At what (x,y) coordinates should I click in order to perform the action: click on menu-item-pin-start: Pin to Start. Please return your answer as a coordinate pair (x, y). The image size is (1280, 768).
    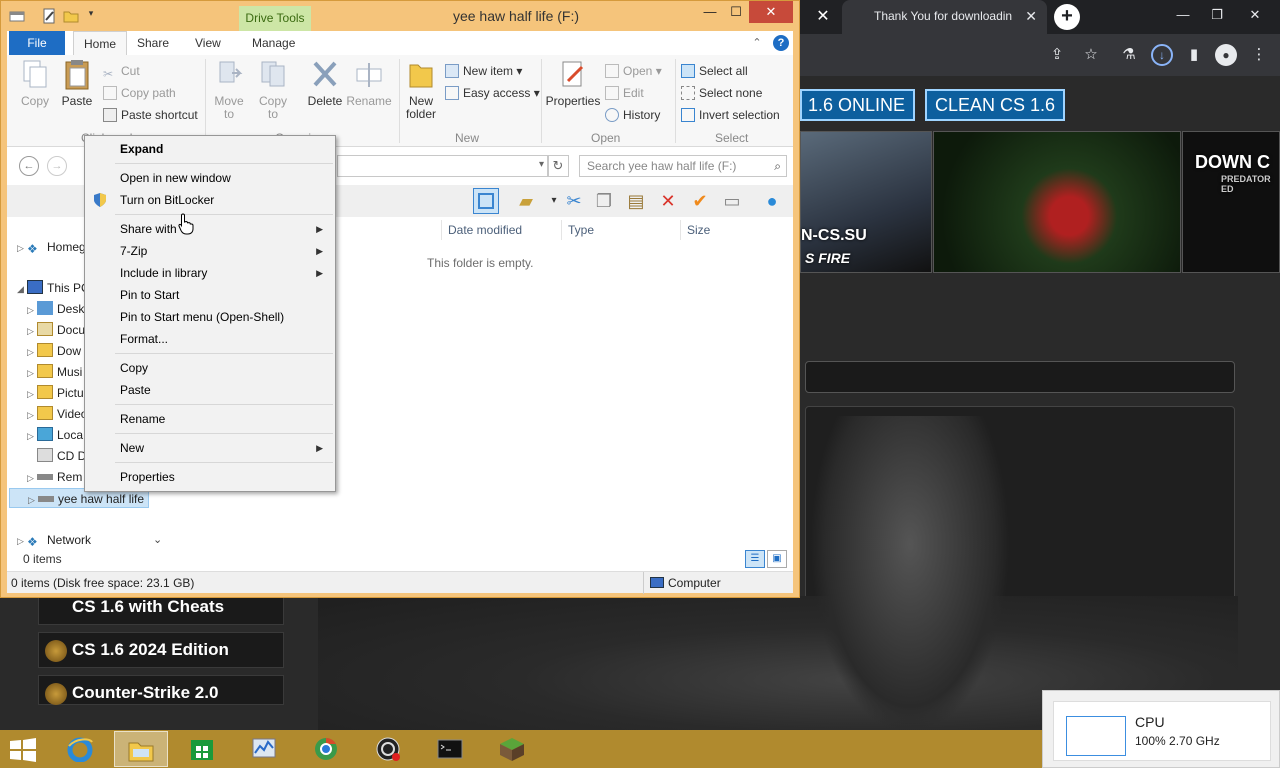
    Looking at the image, I should click on (210, 295).